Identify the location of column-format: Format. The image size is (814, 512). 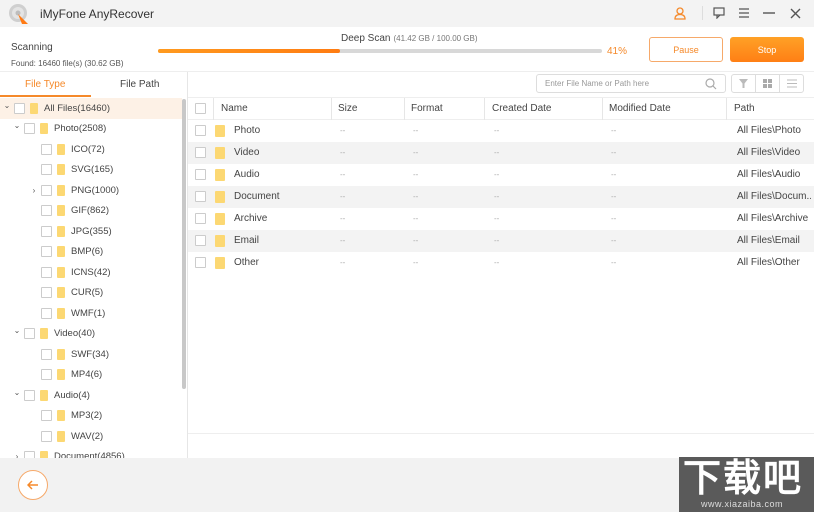
(427, 108).